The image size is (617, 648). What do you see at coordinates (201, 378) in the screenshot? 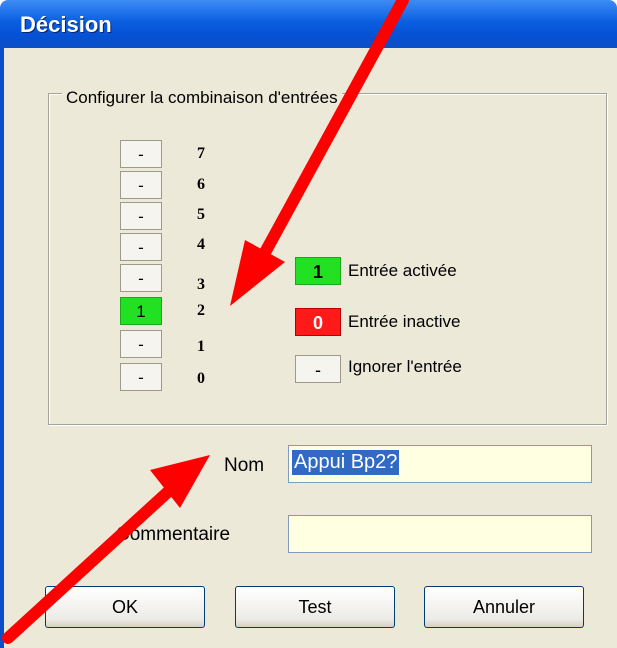
I see `bit-0-label: 0` at bounding box center [201, 378].